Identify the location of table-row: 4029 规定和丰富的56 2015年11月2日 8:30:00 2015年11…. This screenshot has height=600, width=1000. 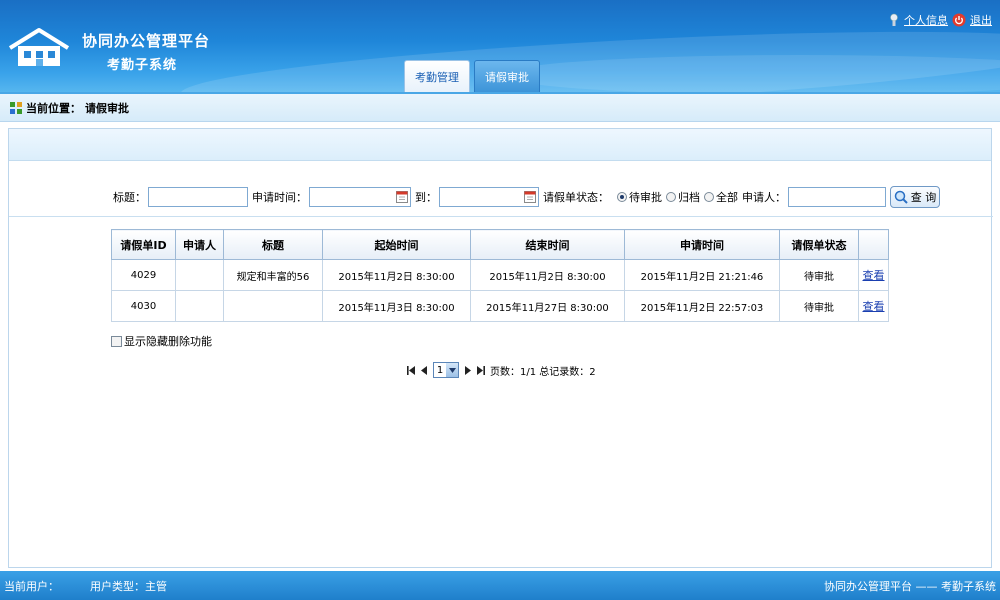
(500, 275).